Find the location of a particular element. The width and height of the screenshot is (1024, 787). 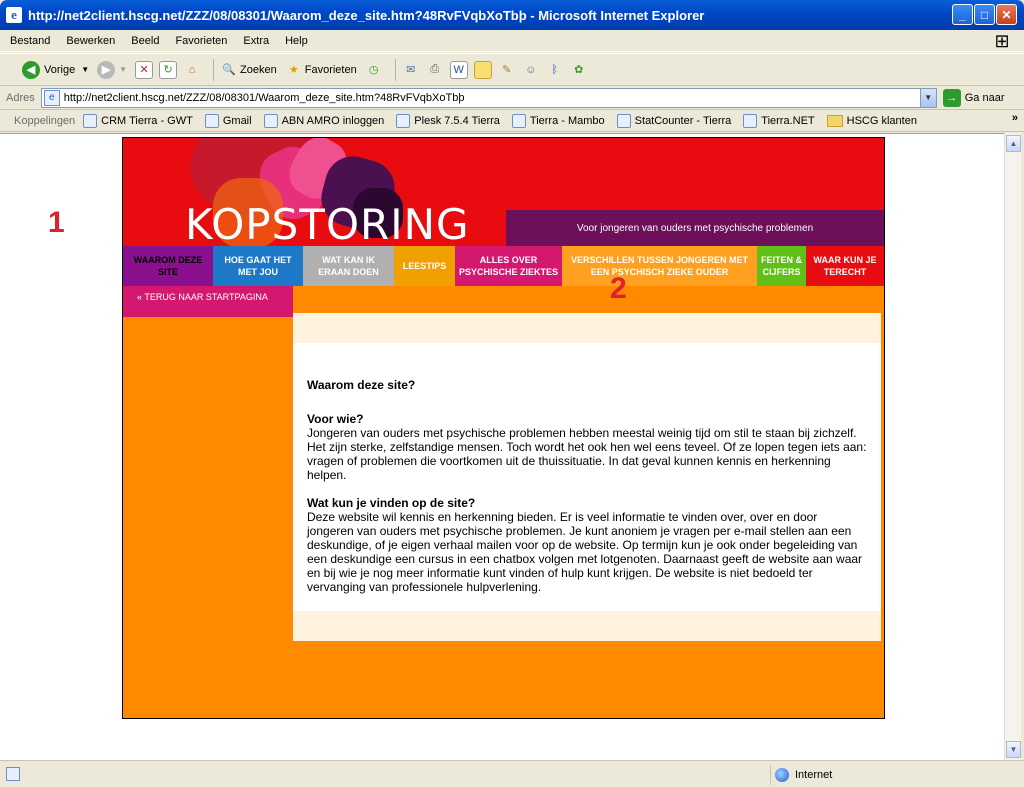

go-label: Ga naar is located at coordinates (984, 97).